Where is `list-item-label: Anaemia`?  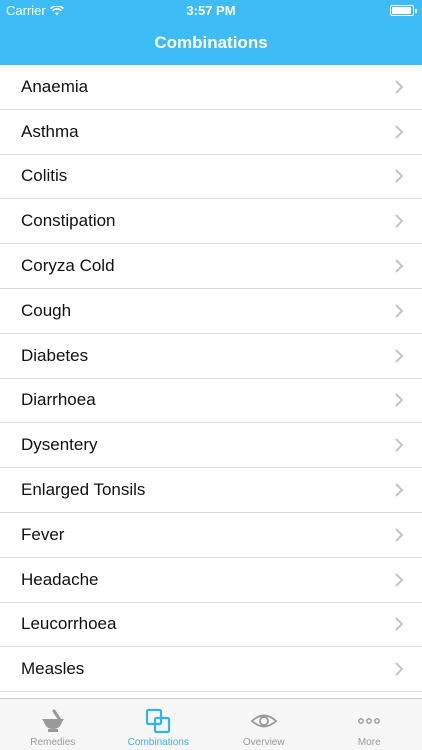
list-item-label: Anaemia is located at coordinates (55, 86).